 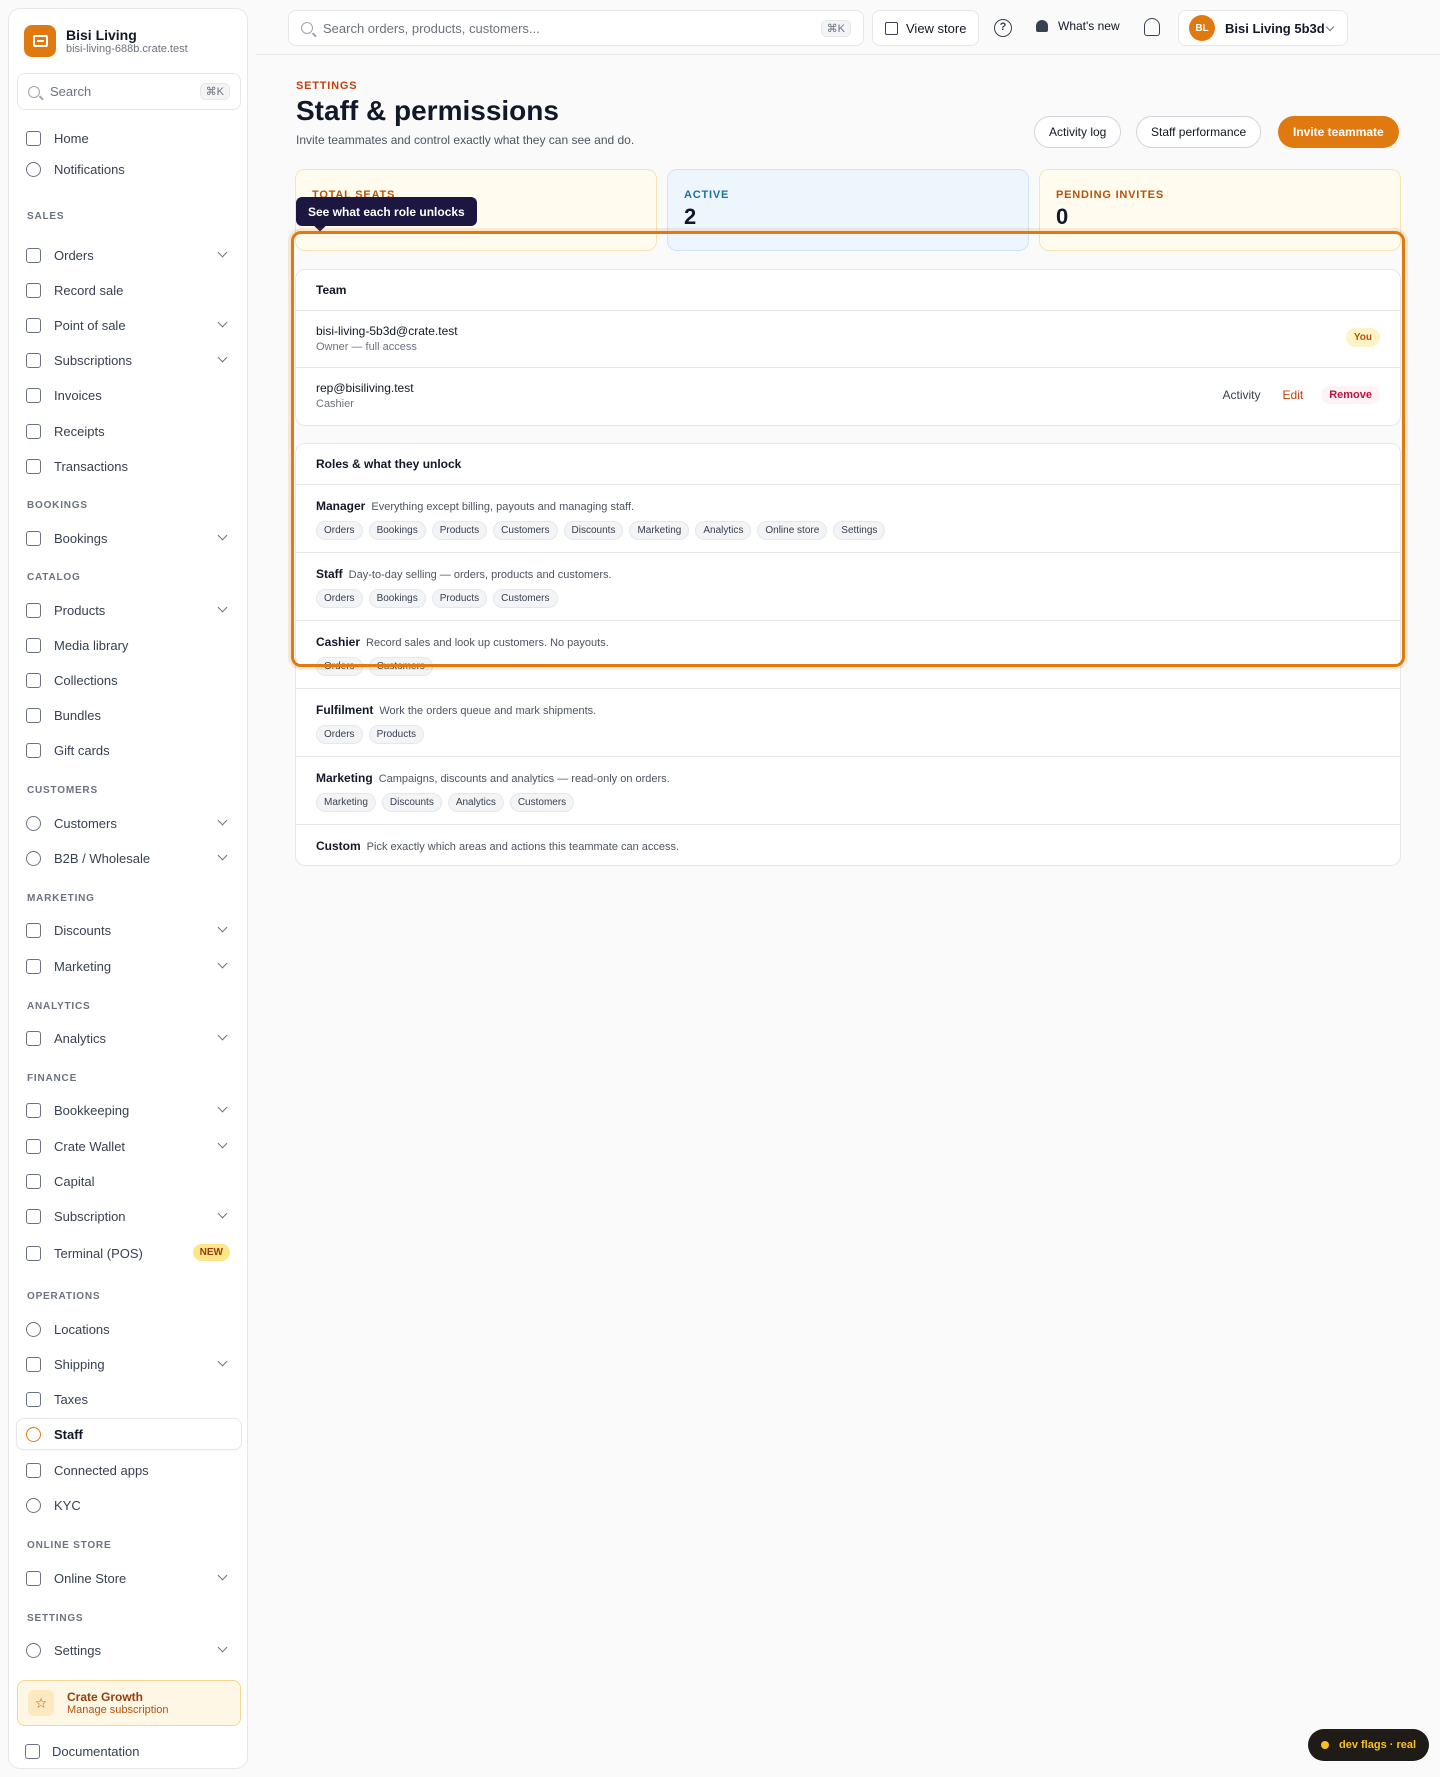 What do you see at coordinates (129, 1650) in the screenshot?
I see `sidebar-item-settings: Settings` at bounding box center [129, 1650].